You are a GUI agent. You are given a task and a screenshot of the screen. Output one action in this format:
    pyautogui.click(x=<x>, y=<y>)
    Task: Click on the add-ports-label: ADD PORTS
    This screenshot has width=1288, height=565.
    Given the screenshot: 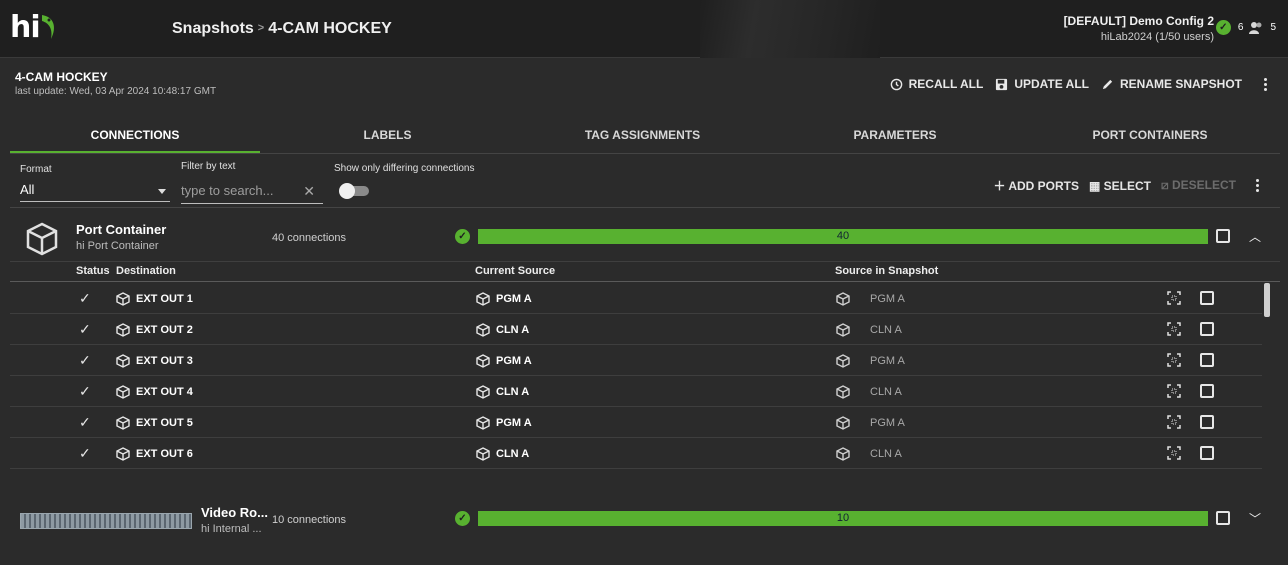 What is the action you would take?
    pyautogui.click(x=1043, y=186)
    